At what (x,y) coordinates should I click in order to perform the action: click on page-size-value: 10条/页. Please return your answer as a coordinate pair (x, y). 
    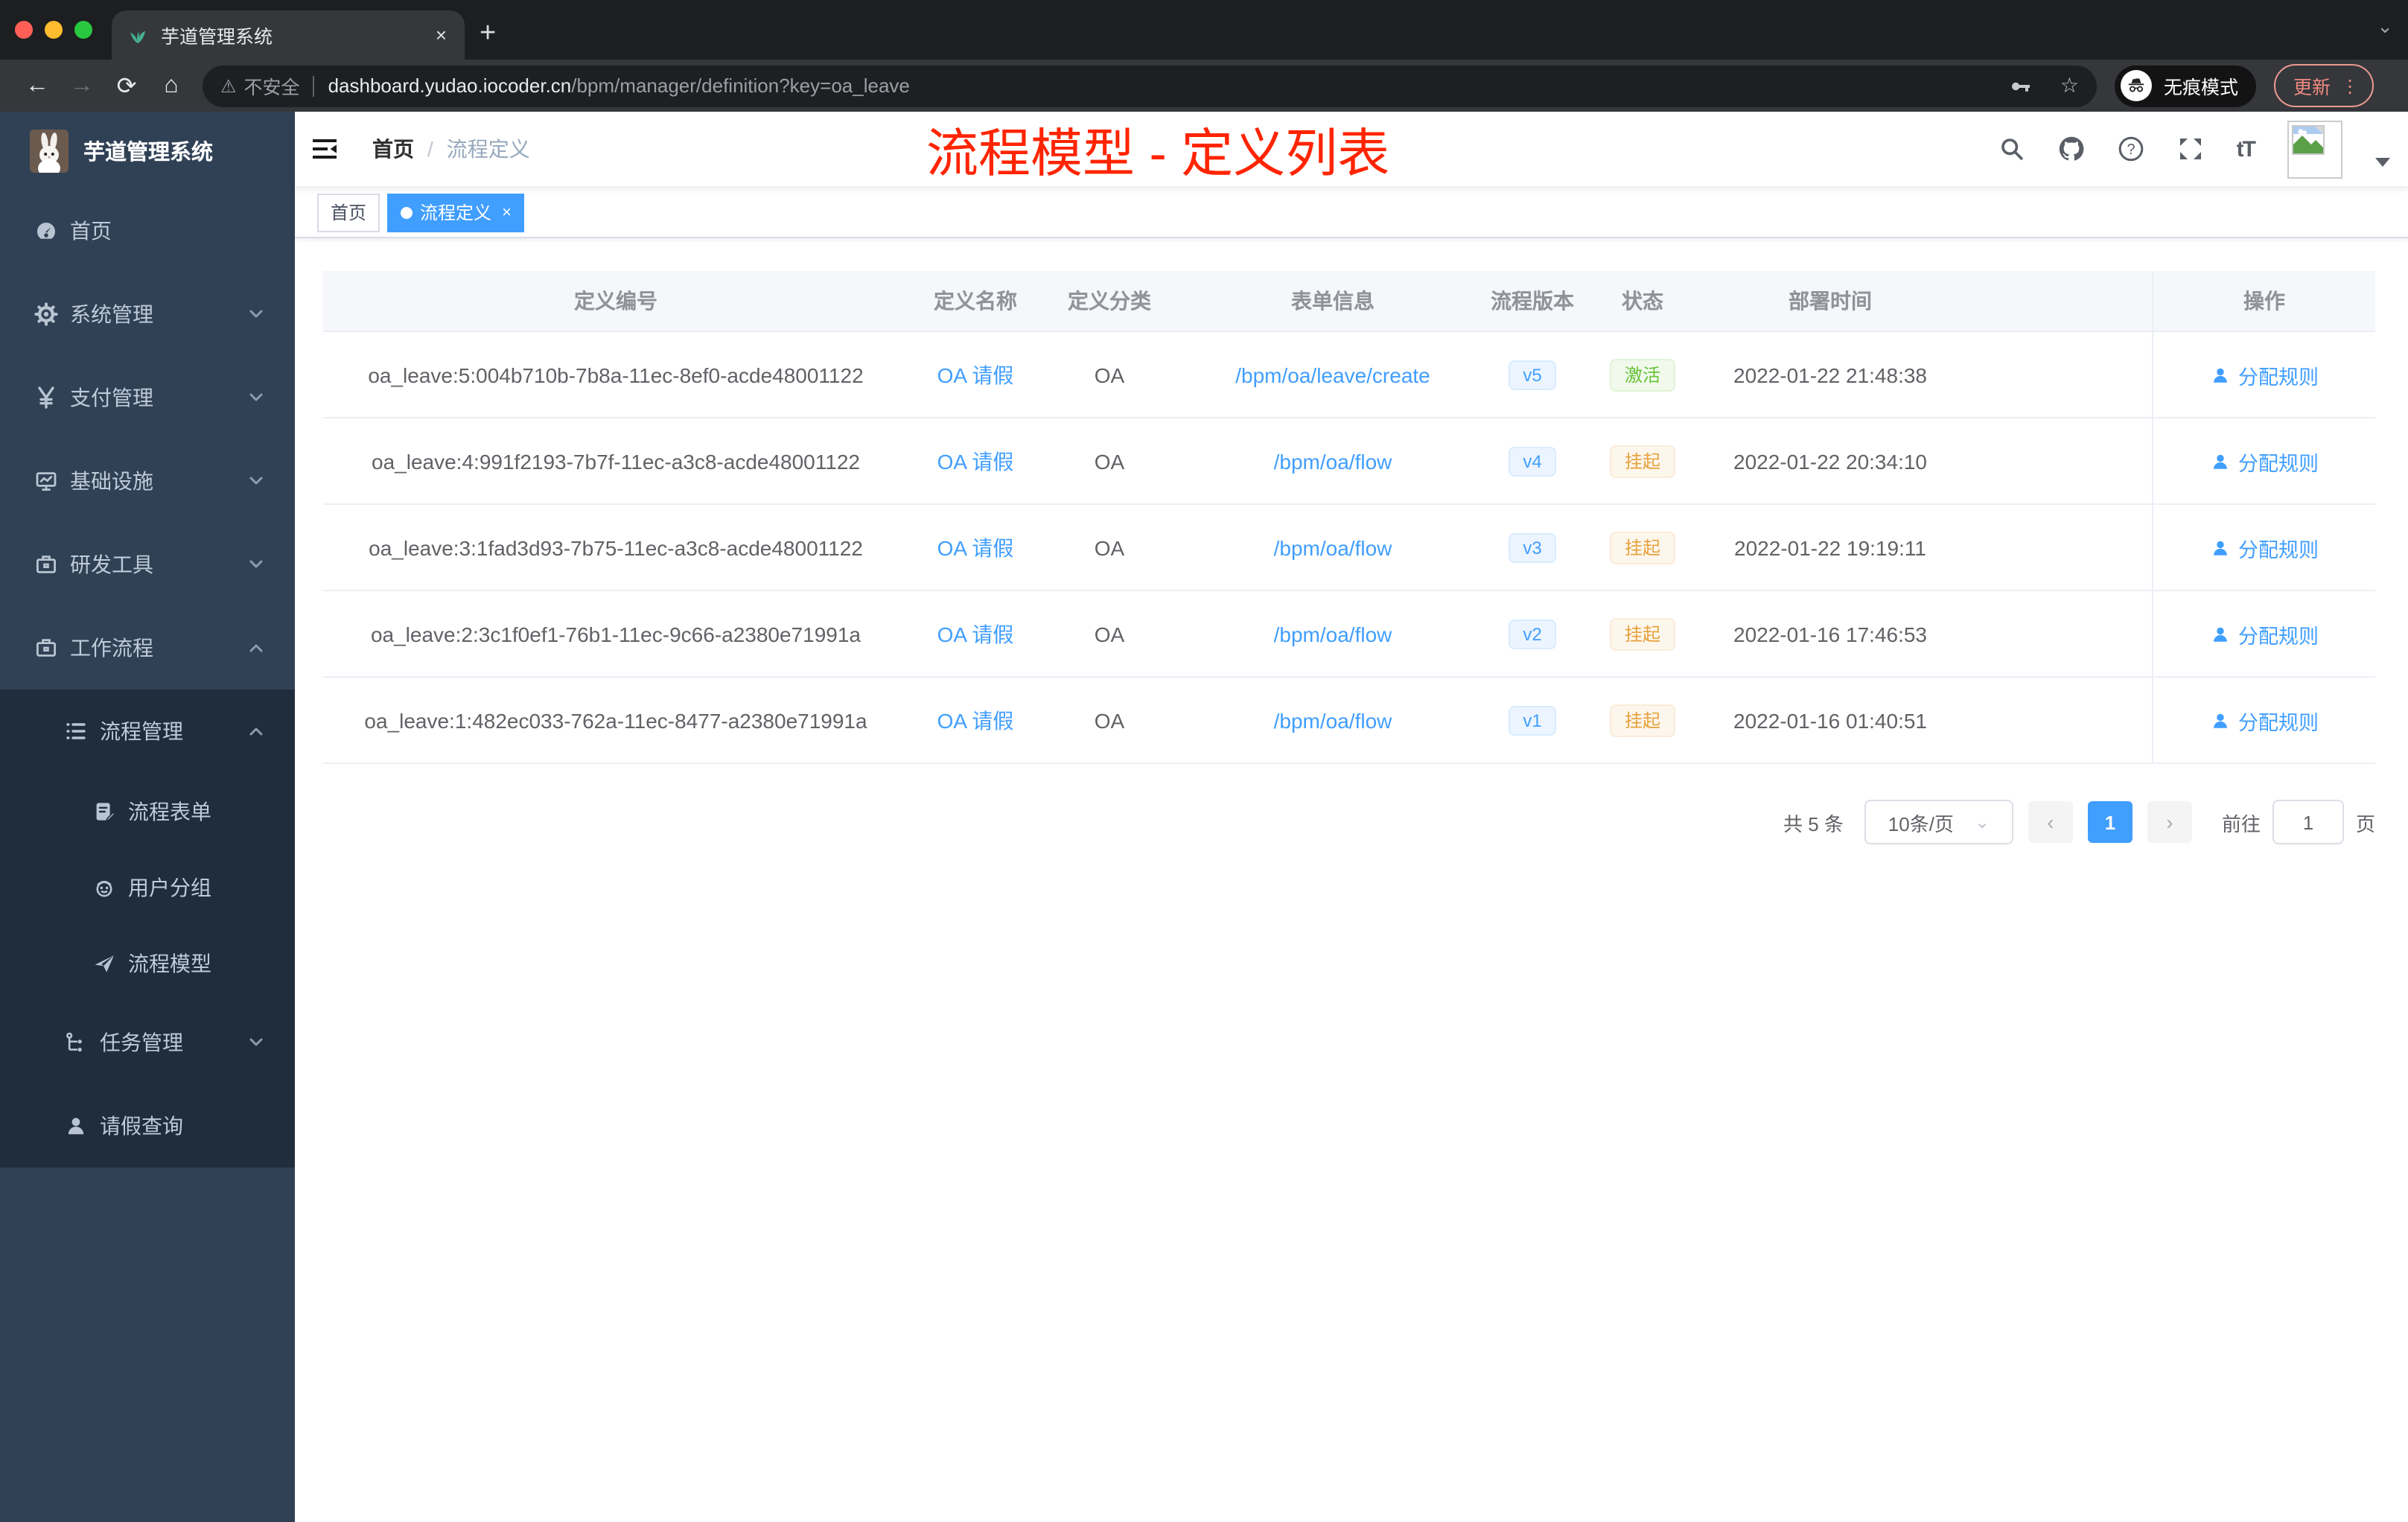
    Looking at the image, I should click on (1921, 823).